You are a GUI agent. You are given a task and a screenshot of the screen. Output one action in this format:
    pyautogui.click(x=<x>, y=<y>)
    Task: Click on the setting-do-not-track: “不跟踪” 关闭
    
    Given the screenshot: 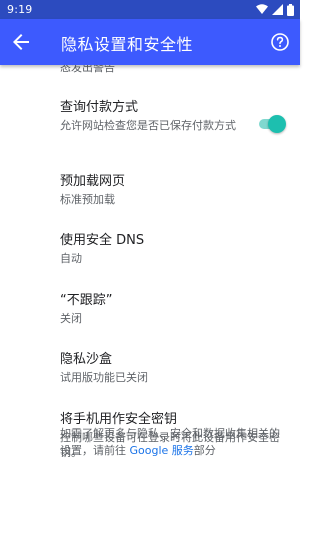 What is the action you would take?
    pyautogui.click(x=173, y=309)
    